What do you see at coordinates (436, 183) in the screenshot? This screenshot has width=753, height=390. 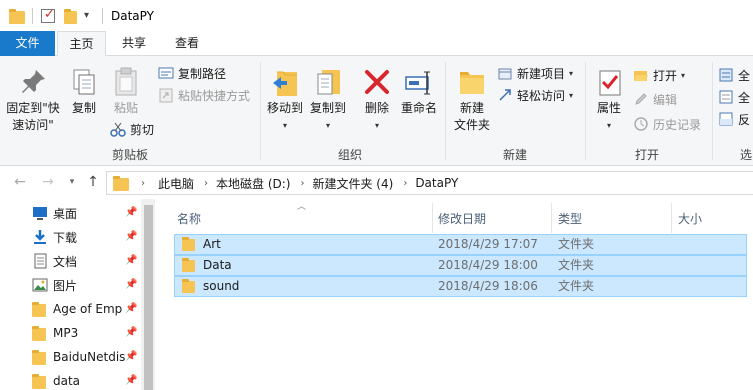 I see `breadcrumb-current: DataPY` at bounding box center [436, 183].